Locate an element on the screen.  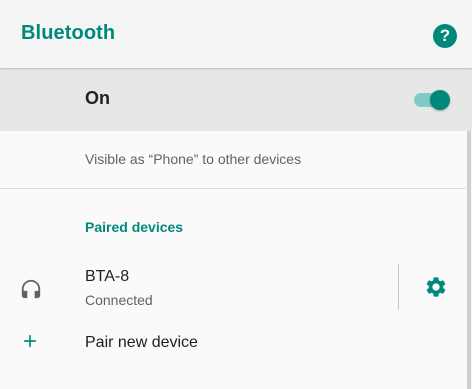
toggle-thumb is located at coordinates (440, 100).